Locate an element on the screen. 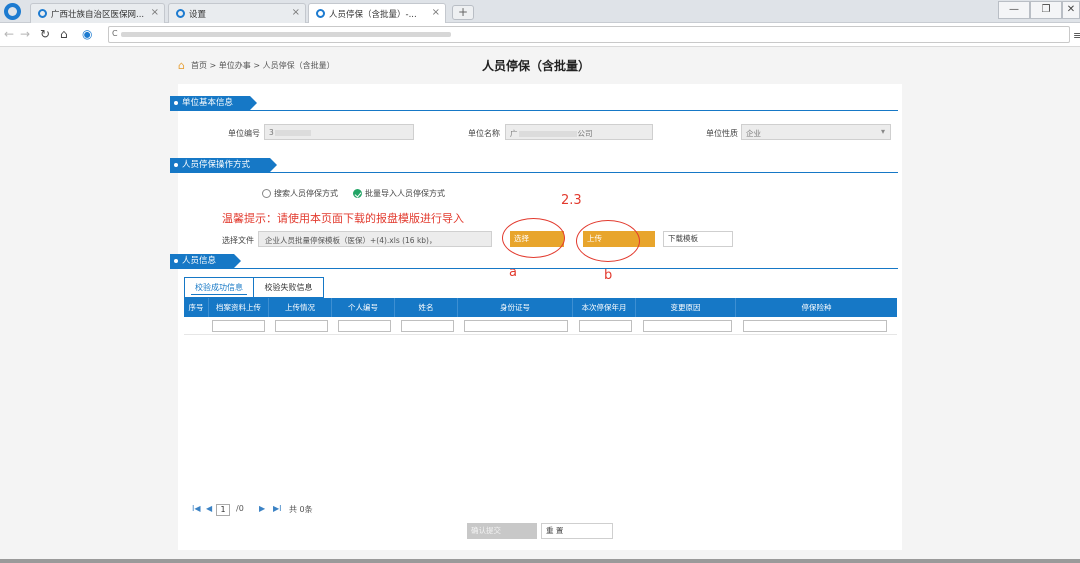 The height and width of the screenshot is (563, 1080). unit-nature-label: 单位性质 is located at coordinates (722, 133).